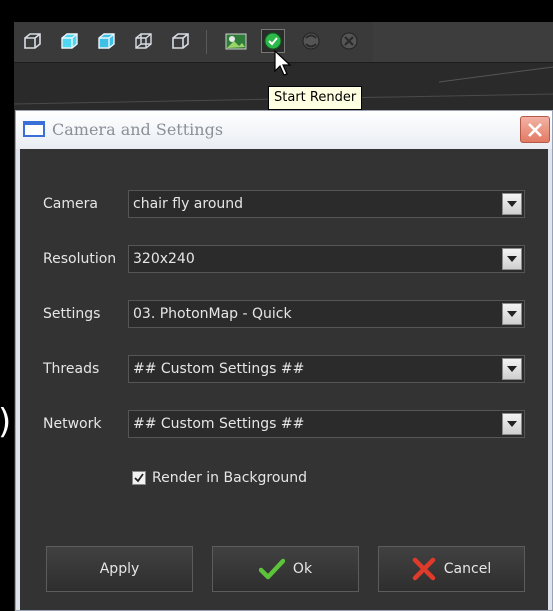 The image size is (553, 611). I want to click on settings-select-value: 03. PhotonMap - Quick, so click(212, 314).